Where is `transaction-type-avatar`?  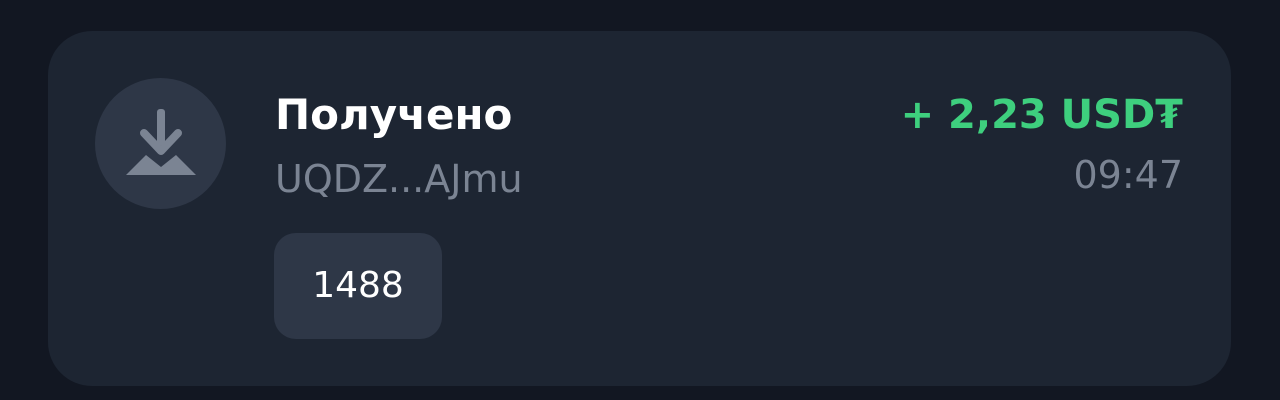
transaction-type-avatar is located at coordinates (160, 143).